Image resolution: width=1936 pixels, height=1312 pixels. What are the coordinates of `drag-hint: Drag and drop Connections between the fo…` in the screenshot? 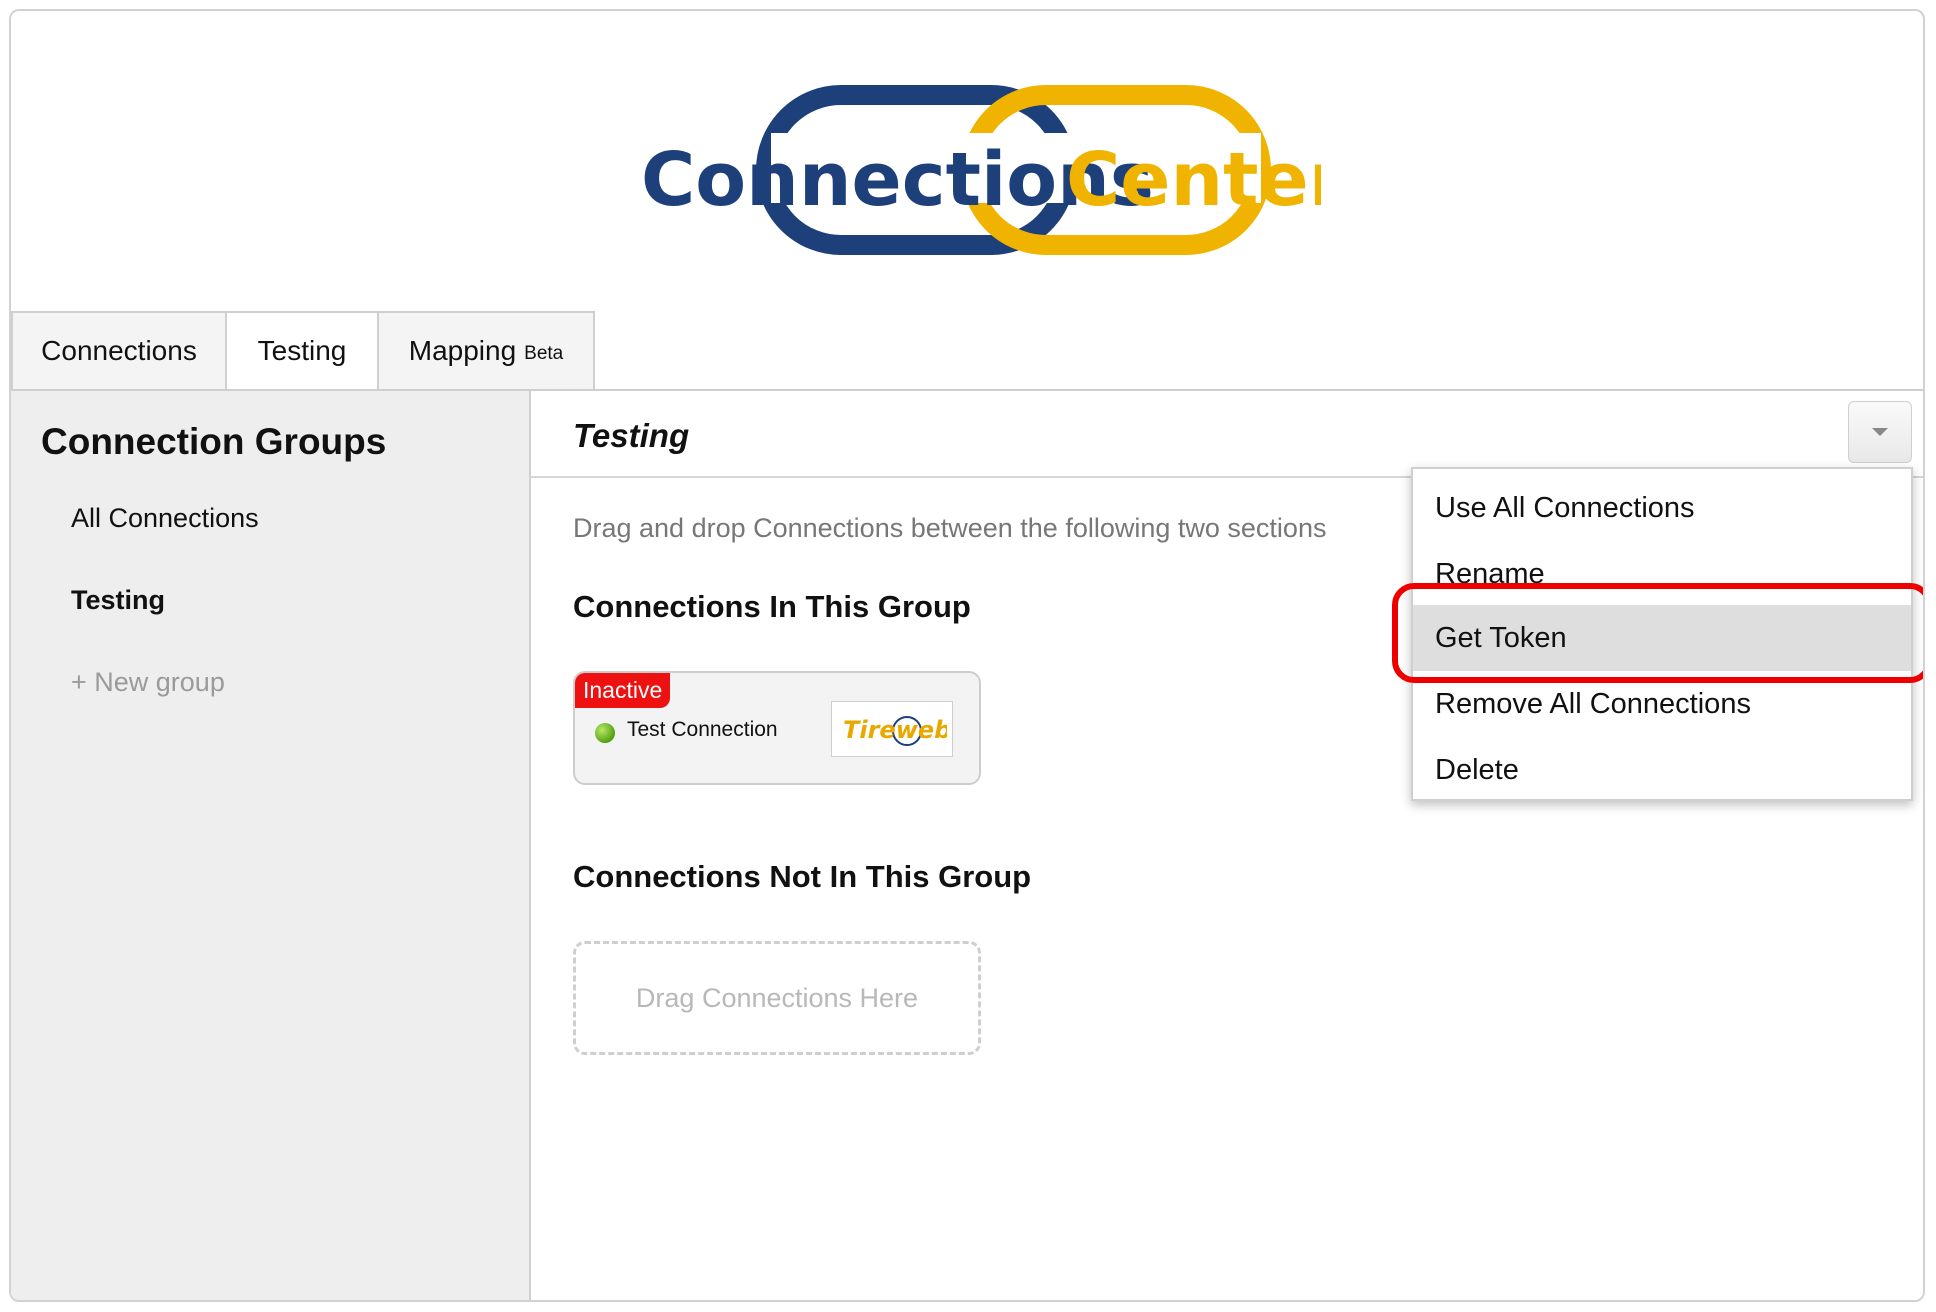 It's located at (950, 528).